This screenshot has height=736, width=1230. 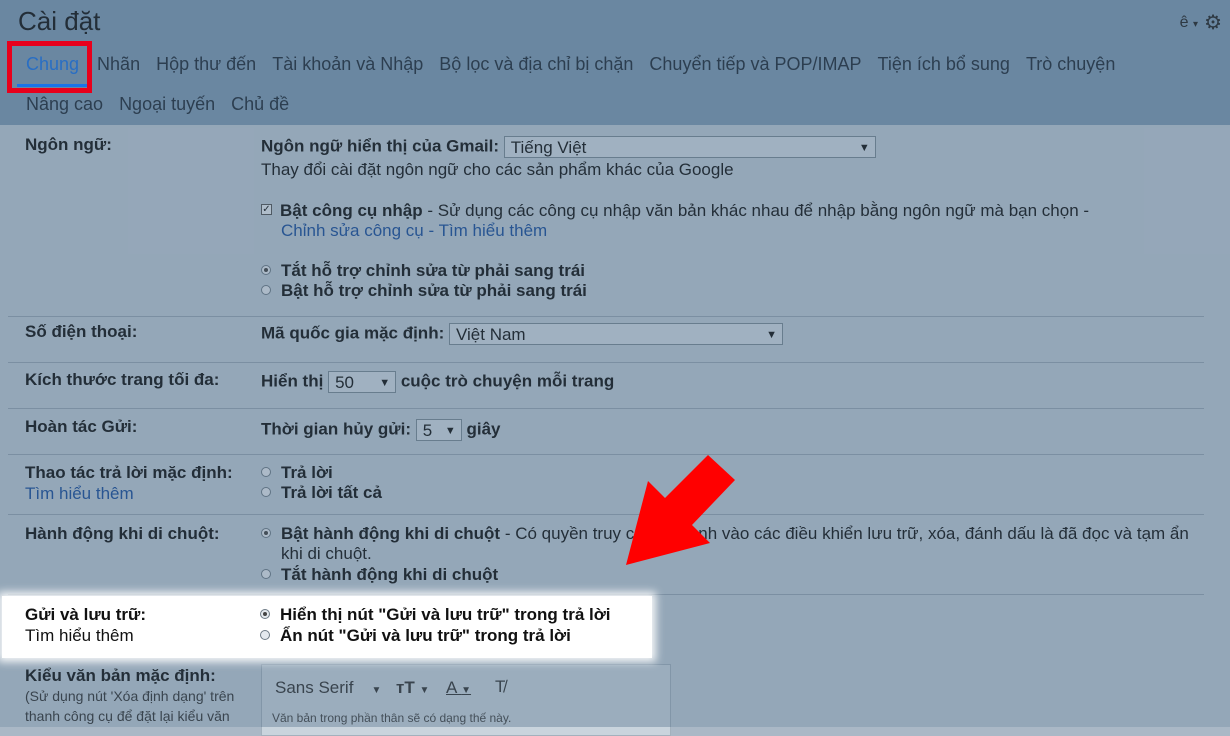 I want to click on page-size-select: 50 ▼, so click(x=362, y=382).